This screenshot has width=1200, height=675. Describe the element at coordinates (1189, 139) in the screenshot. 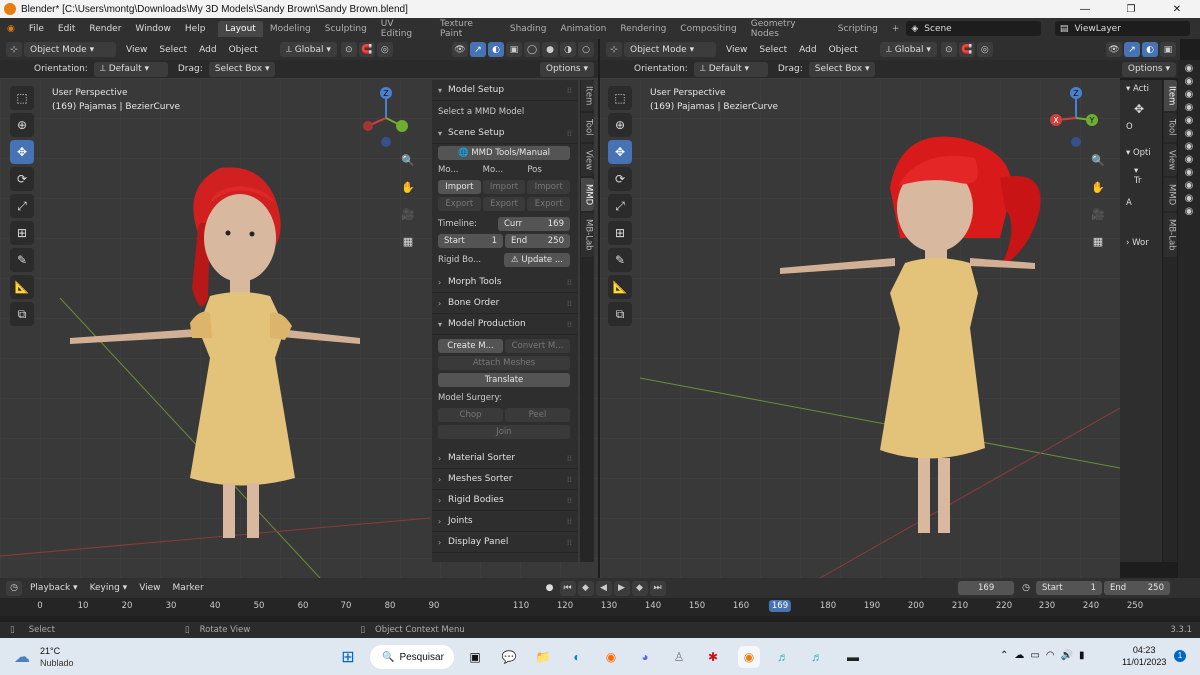

I see `camera-visibility-icons: ◉ ◉ ◉ ◉ ◉ ◉ ◉ ◉ ◉ ◉ ◉ ◉` at that location.